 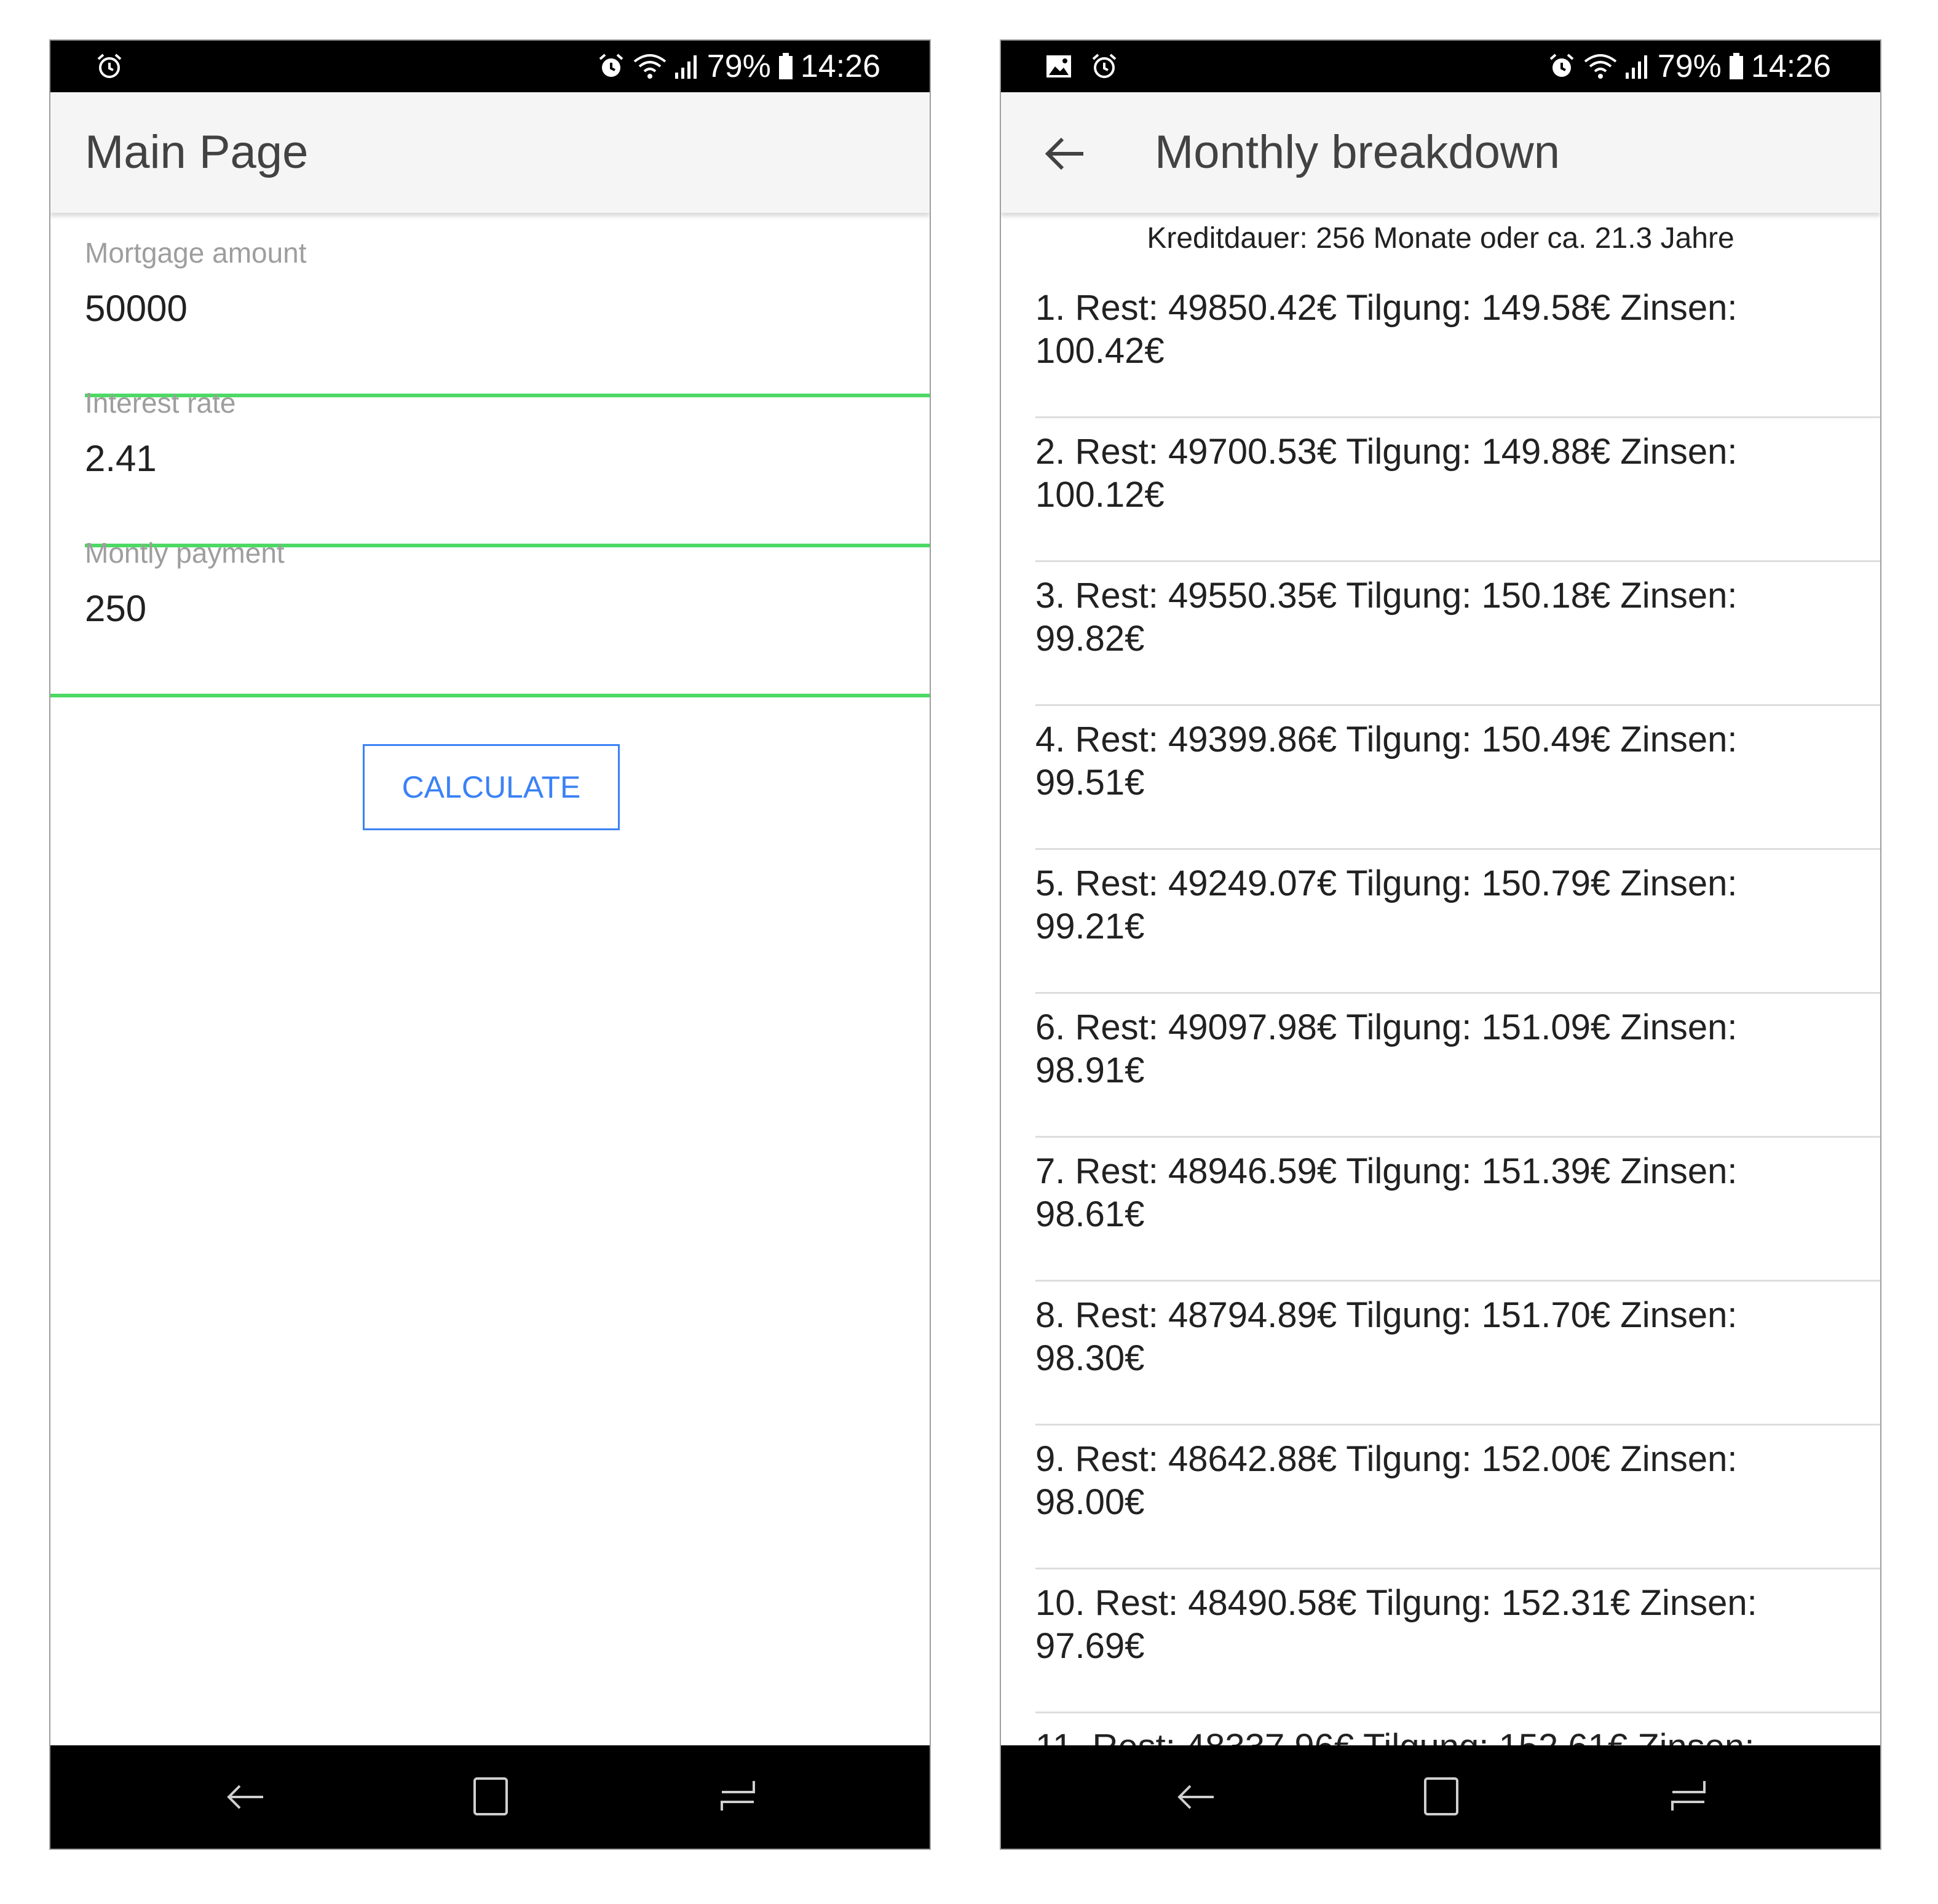 What do you see at coordinates (507, 308) in the screenshot?
I see `mortgage-amount-input` at bounding box center [507, 308].